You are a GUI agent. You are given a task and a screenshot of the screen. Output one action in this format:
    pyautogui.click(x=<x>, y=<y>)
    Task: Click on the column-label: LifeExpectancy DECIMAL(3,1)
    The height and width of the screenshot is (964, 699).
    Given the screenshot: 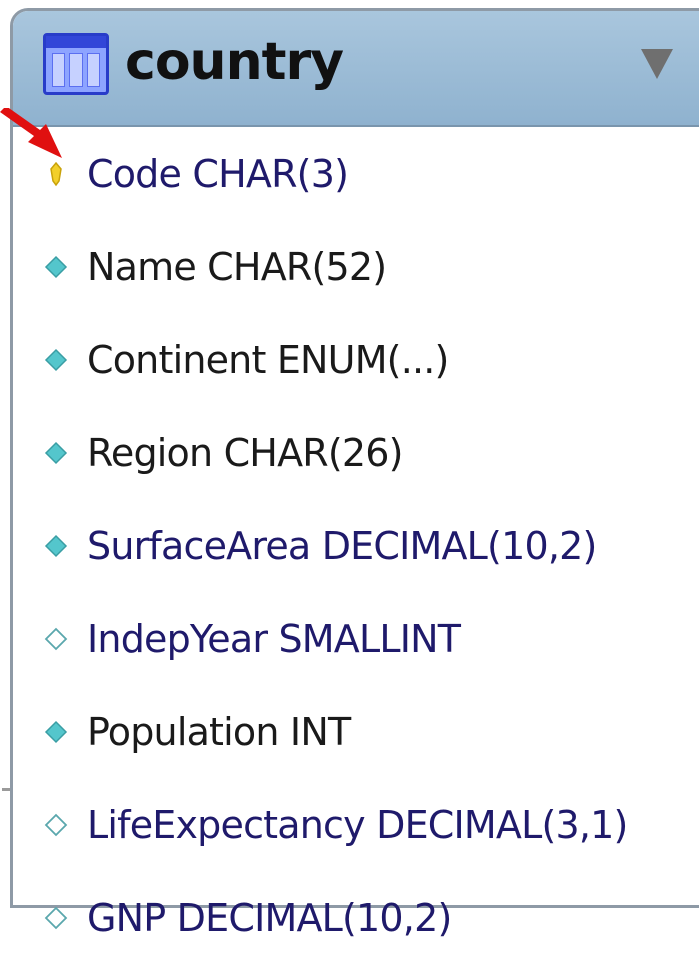 What is the action you would take?
    pyautogui.click(x=357, y=824)
    